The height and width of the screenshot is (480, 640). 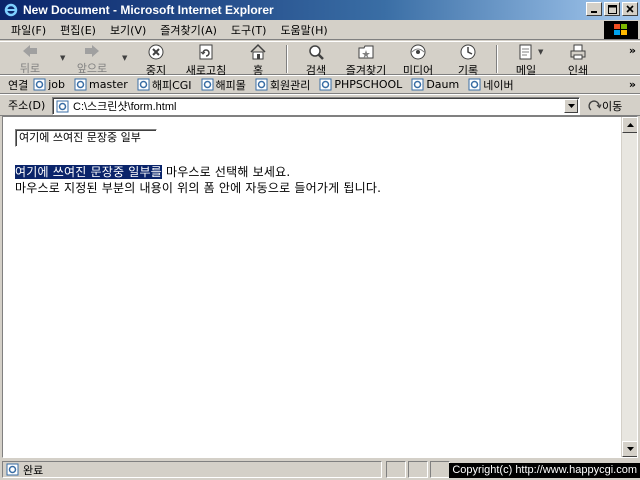 I want to click on scroll-down-button, so click(x=629, y=449).